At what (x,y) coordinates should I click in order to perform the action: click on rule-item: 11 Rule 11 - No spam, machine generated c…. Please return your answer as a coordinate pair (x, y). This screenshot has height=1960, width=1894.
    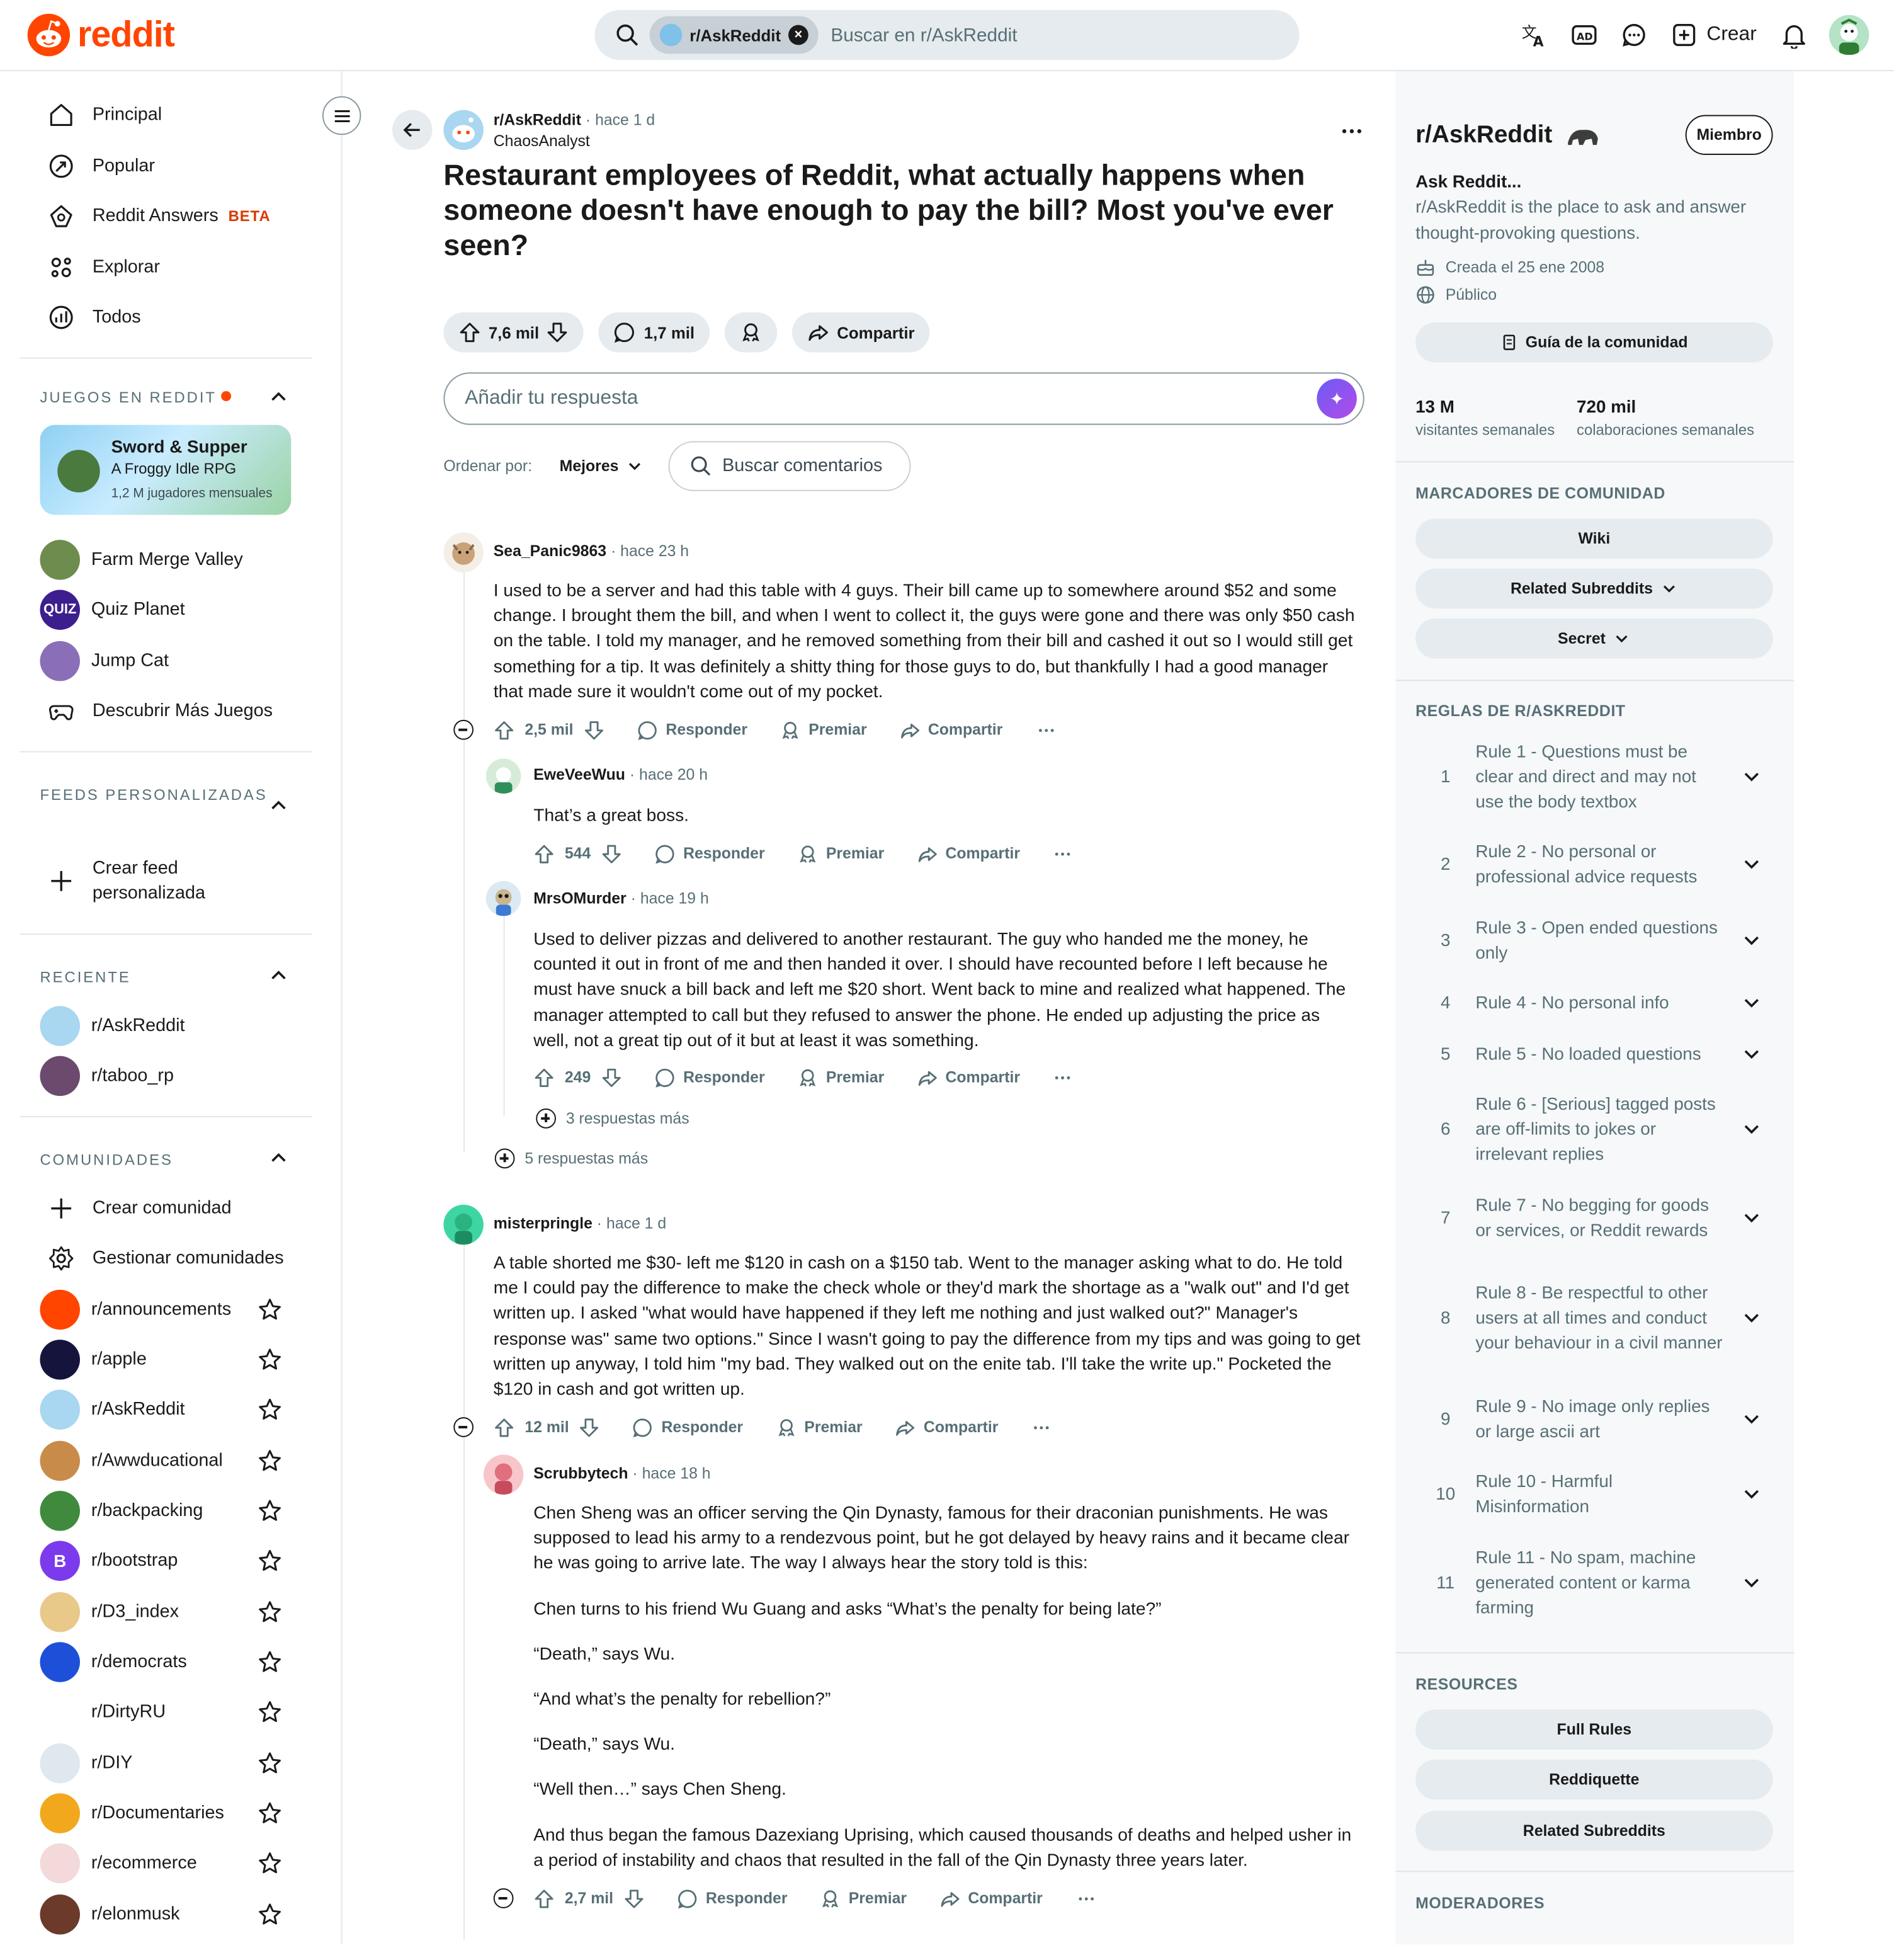
    Looking at the image, I should click on (1594, 1581).